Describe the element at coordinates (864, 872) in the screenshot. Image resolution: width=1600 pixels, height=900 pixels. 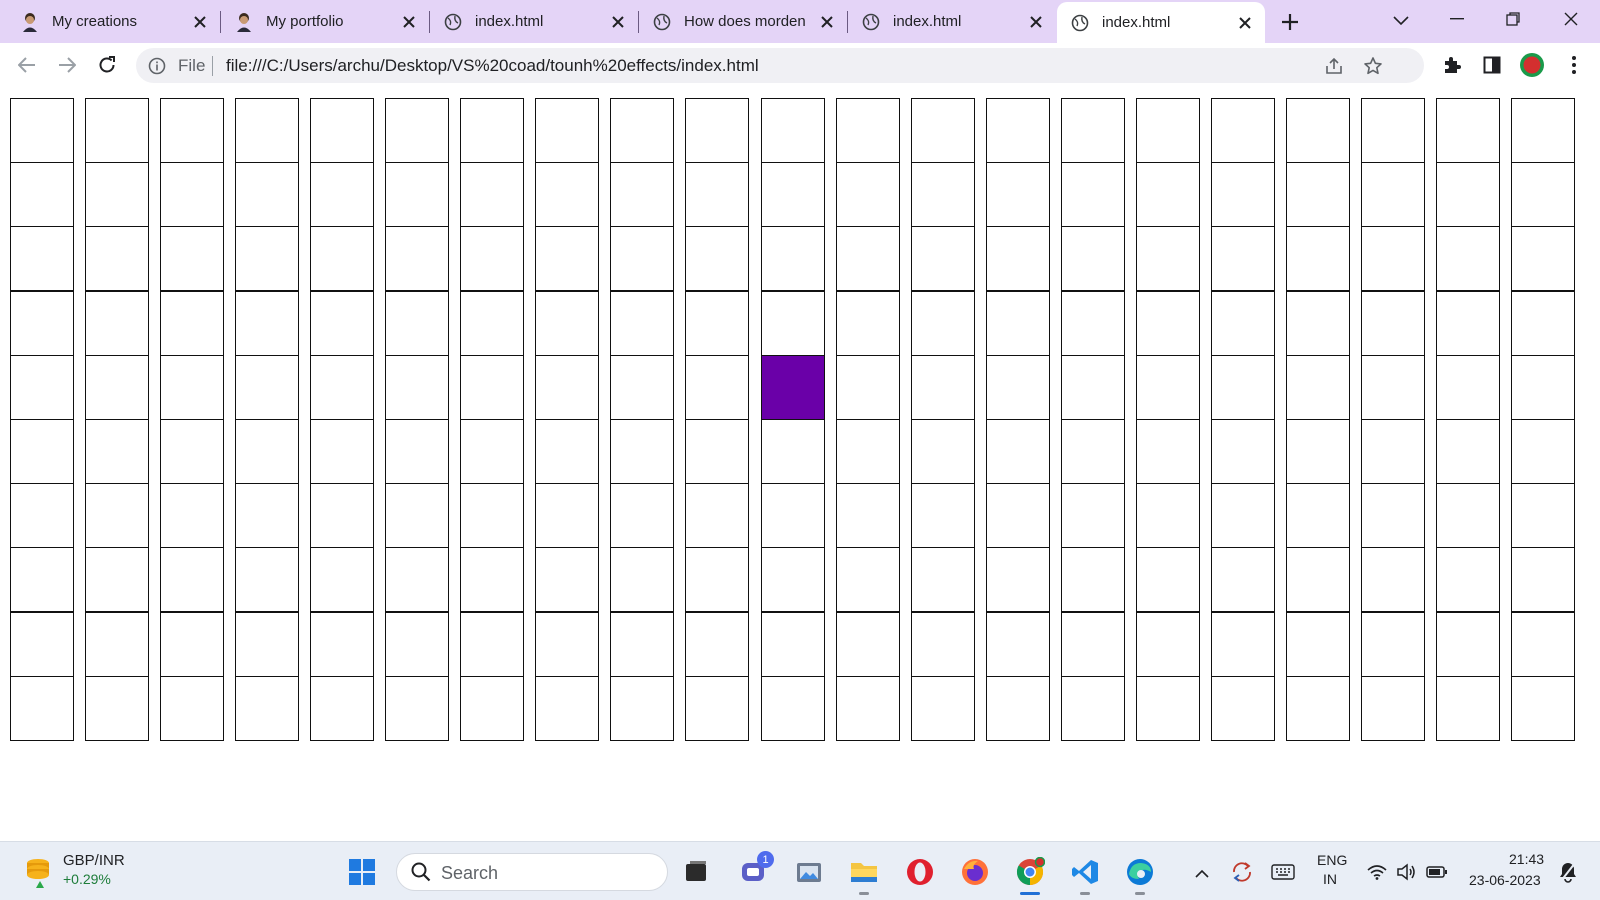
I see `file-explorer-icon` at that location.